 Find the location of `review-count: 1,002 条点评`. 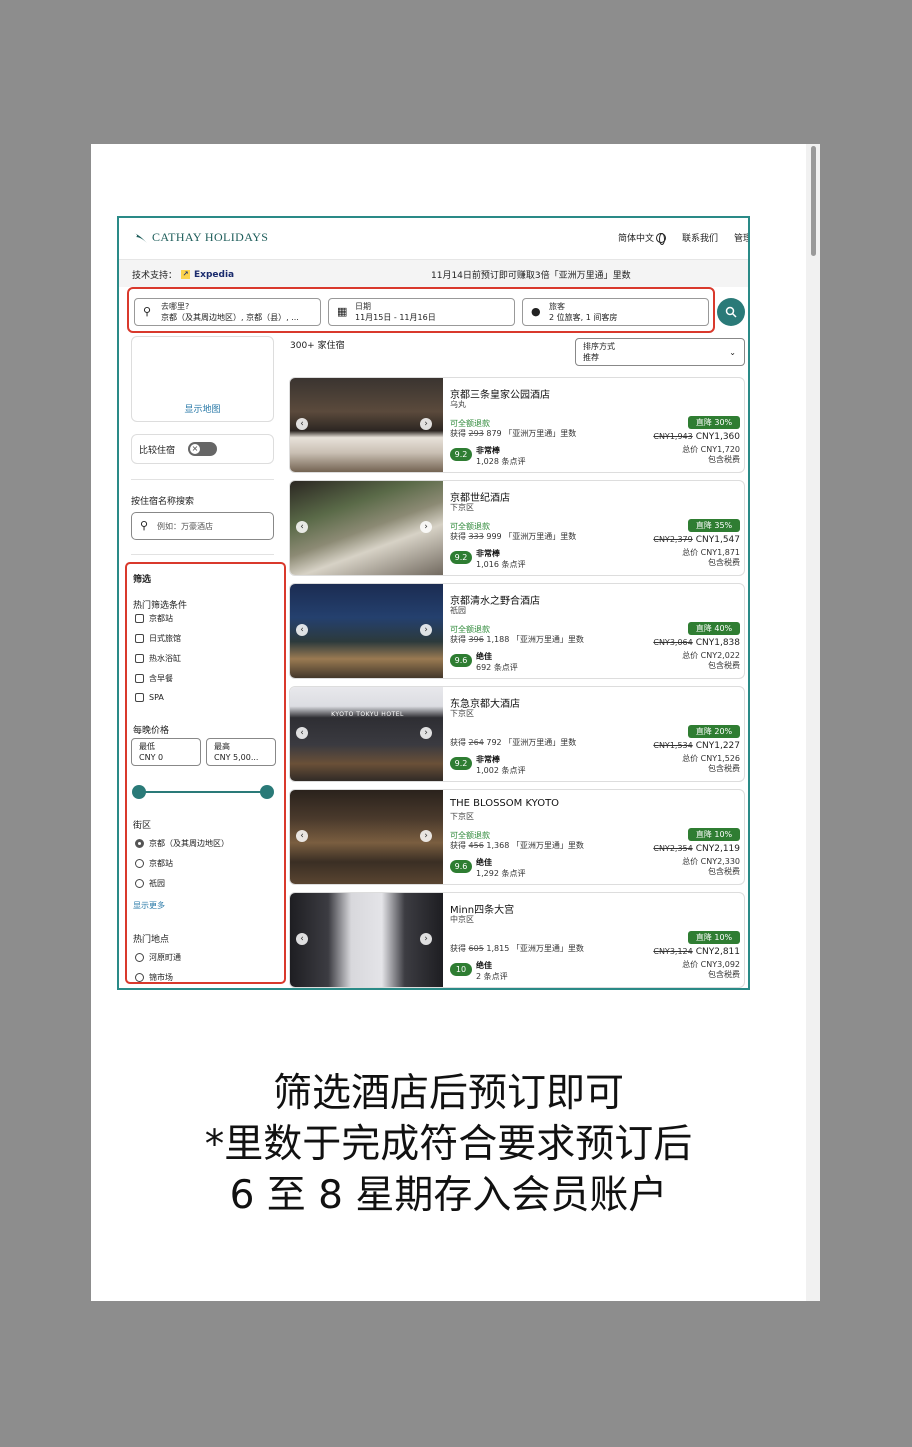

review-count: 1,002 条点评 is located at coordinates (501, 770).